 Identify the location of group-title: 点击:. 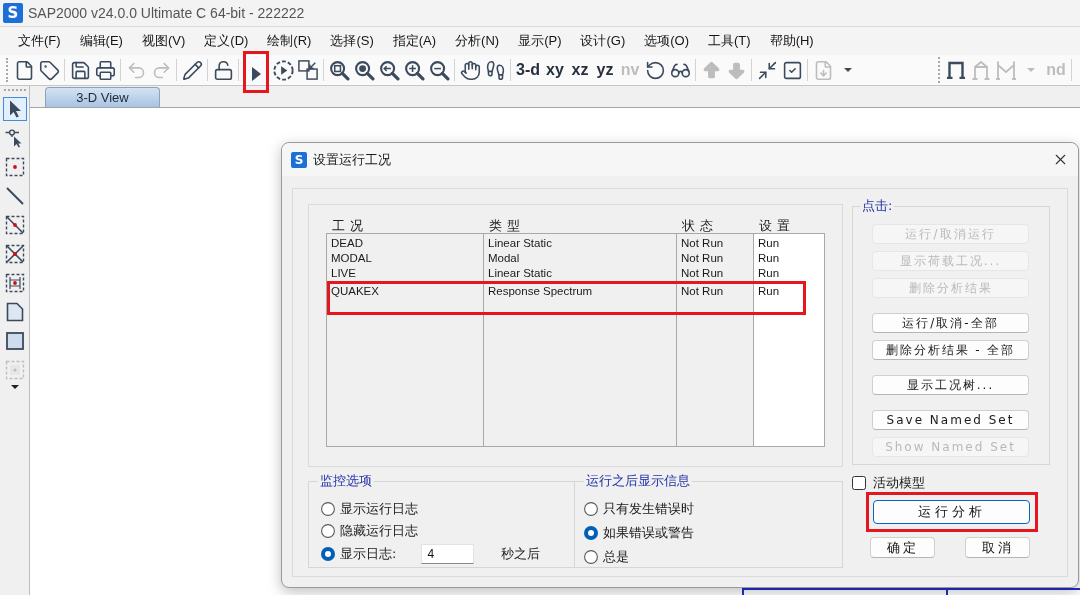
(877, 206).